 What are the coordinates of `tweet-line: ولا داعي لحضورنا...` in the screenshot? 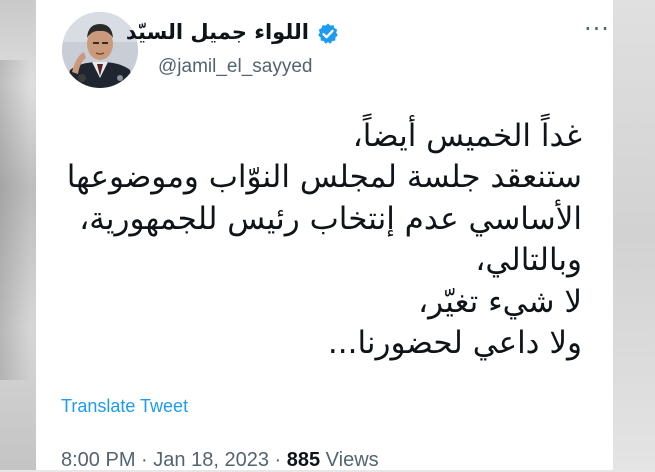 It's located at (454, 343).